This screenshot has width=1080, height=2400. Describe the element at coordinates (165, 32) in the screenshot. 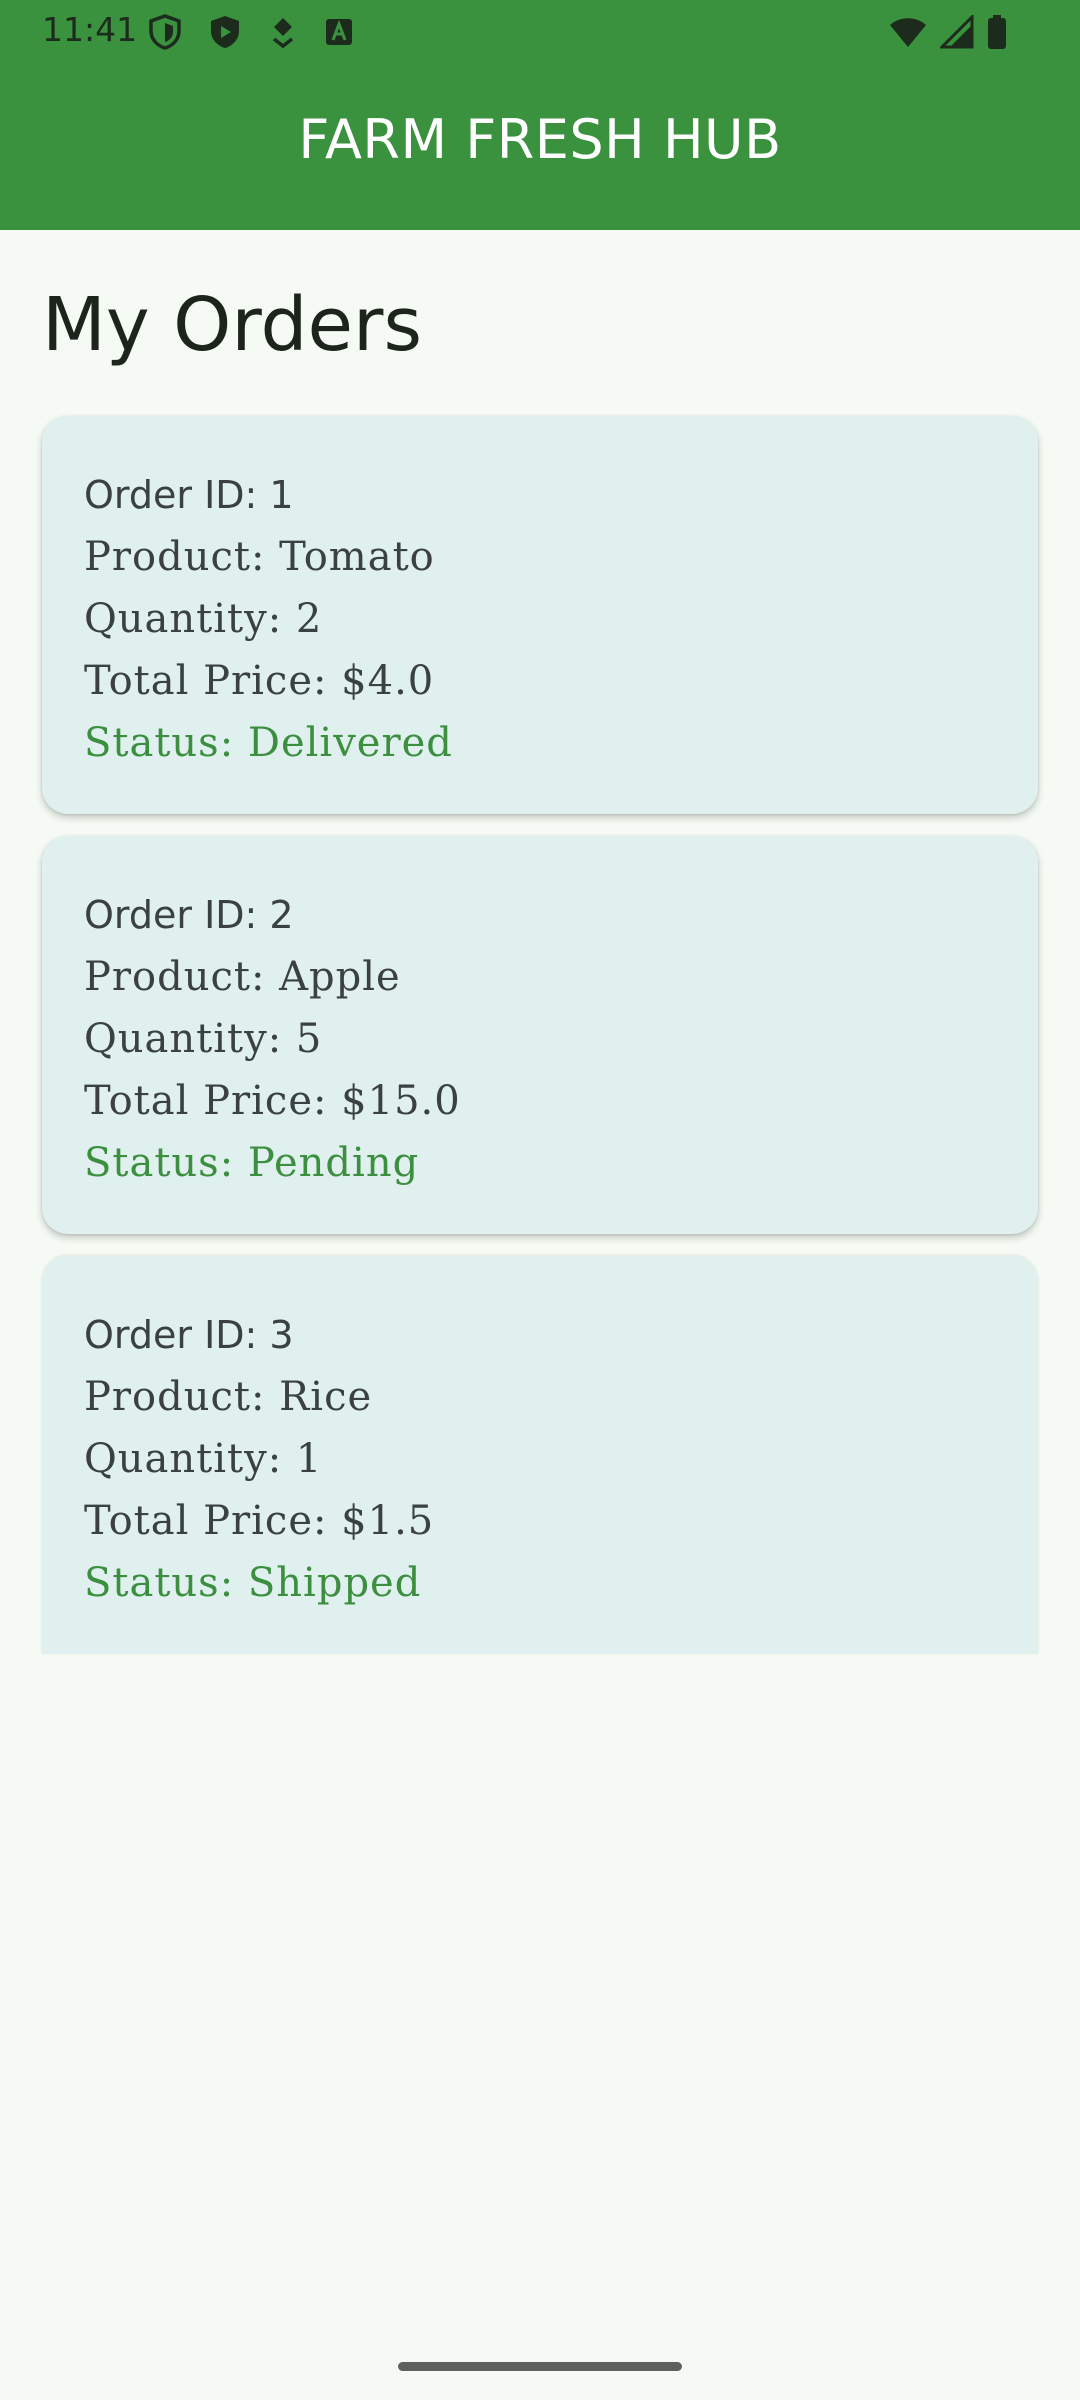

I see `vpn-shield-icon` at that location.